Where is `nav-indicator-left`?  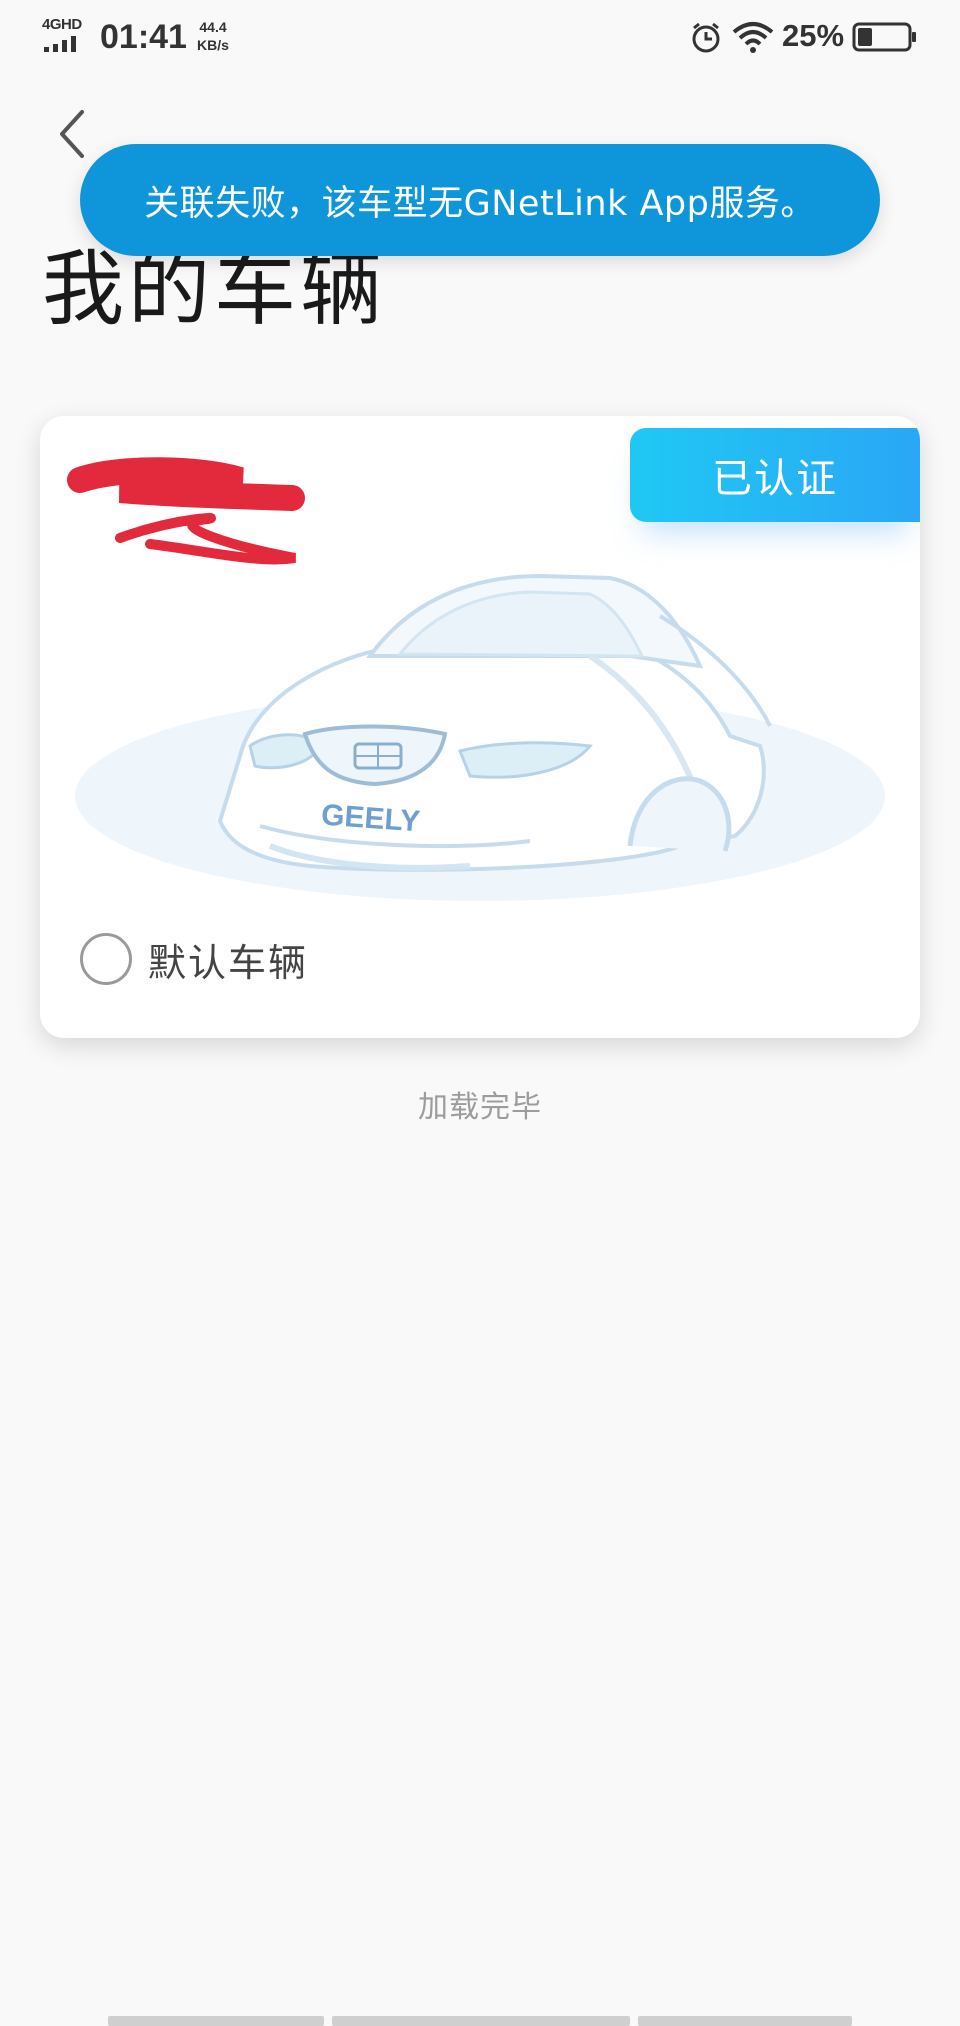
nav-indicator-left is located at coordinates (216, 2021).